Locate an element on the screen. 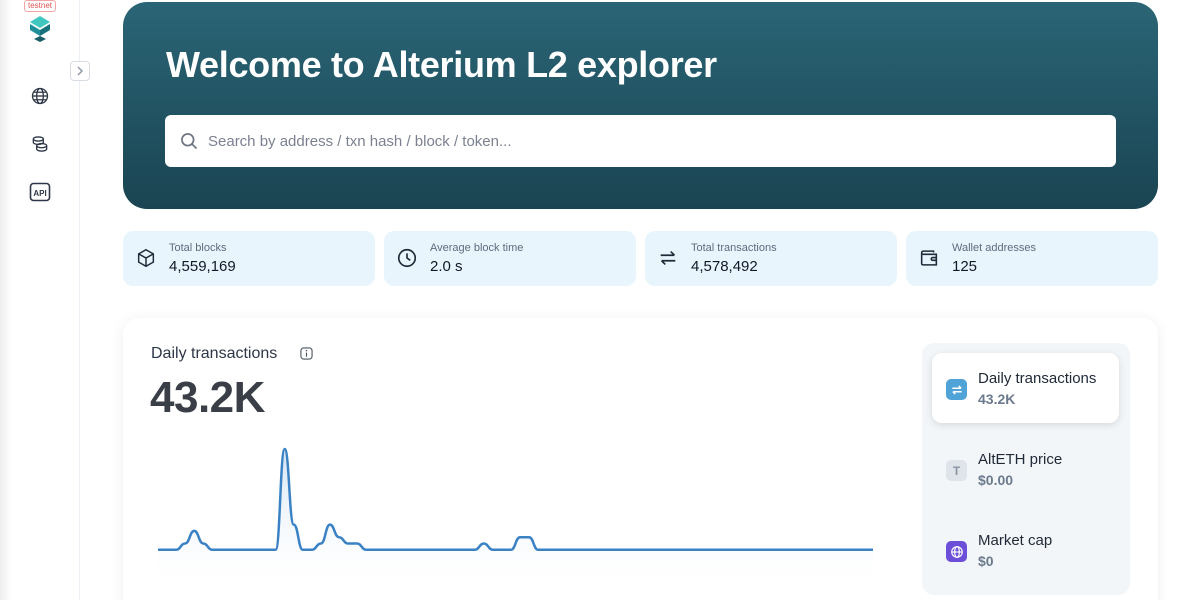  stat-average-block-time: Average block time 2.0 s is located at coordinates (510, 258).